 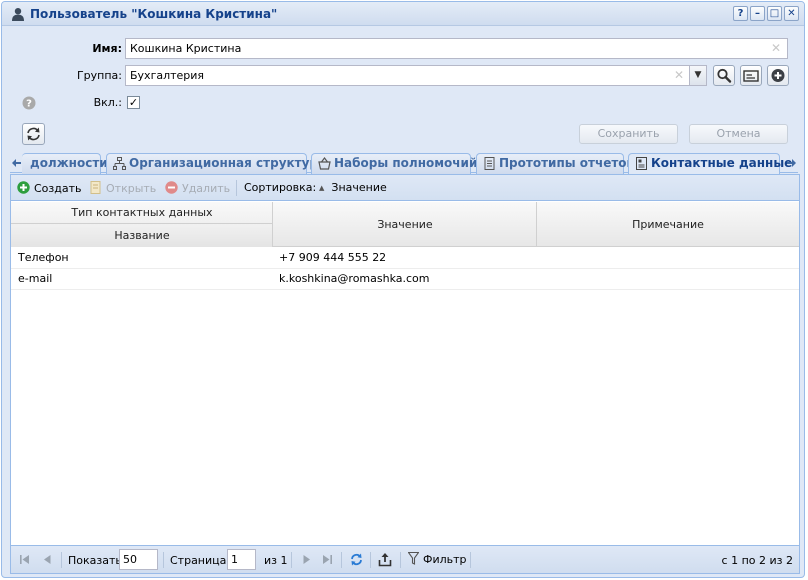 What do you see at coordinates (43, 257) in the screenshot?
I see `cell-name: Телефон` at bounding box center [43, 257].